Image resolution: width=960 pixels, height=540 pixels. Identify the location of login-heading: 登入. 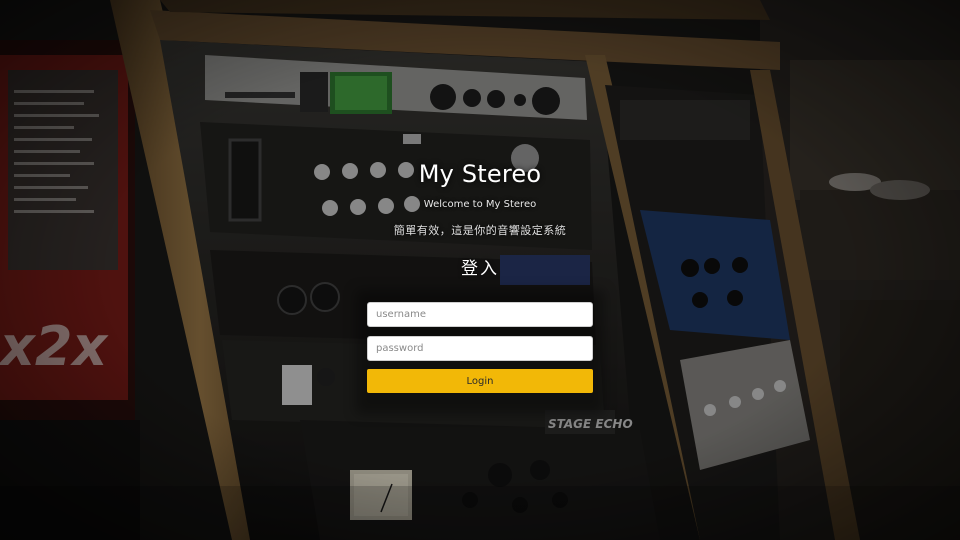
(480, 266).